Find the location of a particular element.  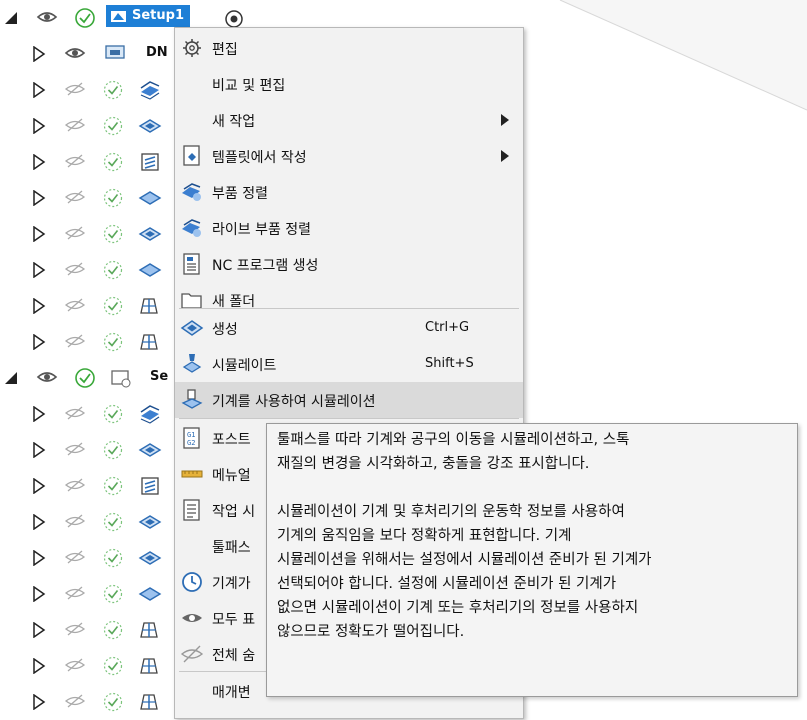

live-part-align-icon is located at coordinates (191, 228).